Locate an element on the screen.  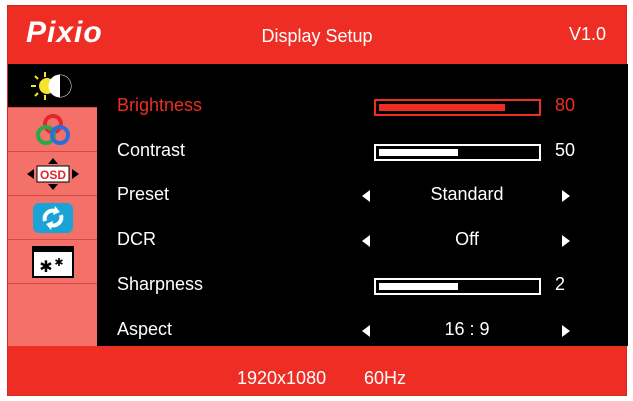
aspect-left-arrow-icon is located at coordinates (366, 331).